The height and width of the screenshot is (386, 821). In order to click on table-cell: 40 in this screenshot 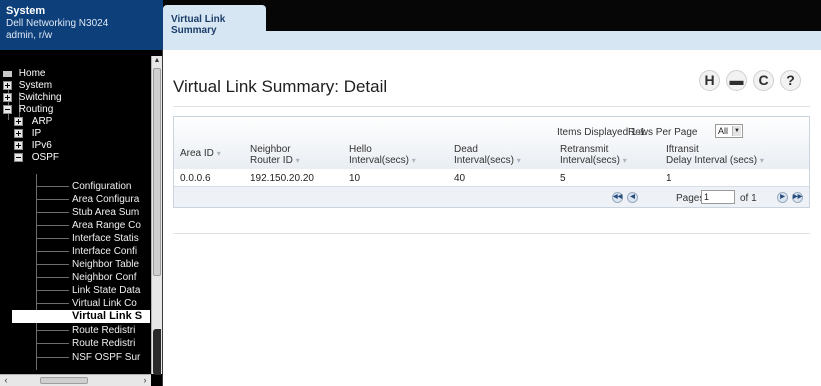, I will do `click(460, 178)`.